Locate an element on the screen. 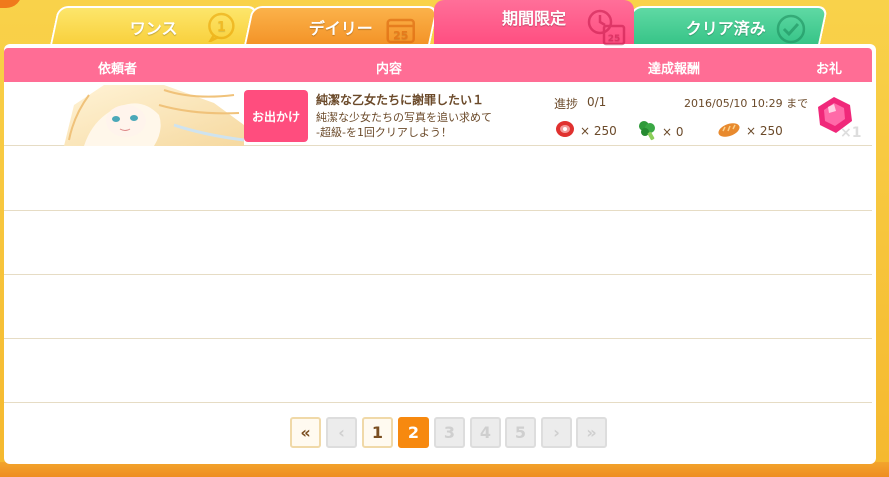 The width and height of the screenshot is (889, 477). tab-cleared-label: クリア済み is located at coordinates (725, 28).